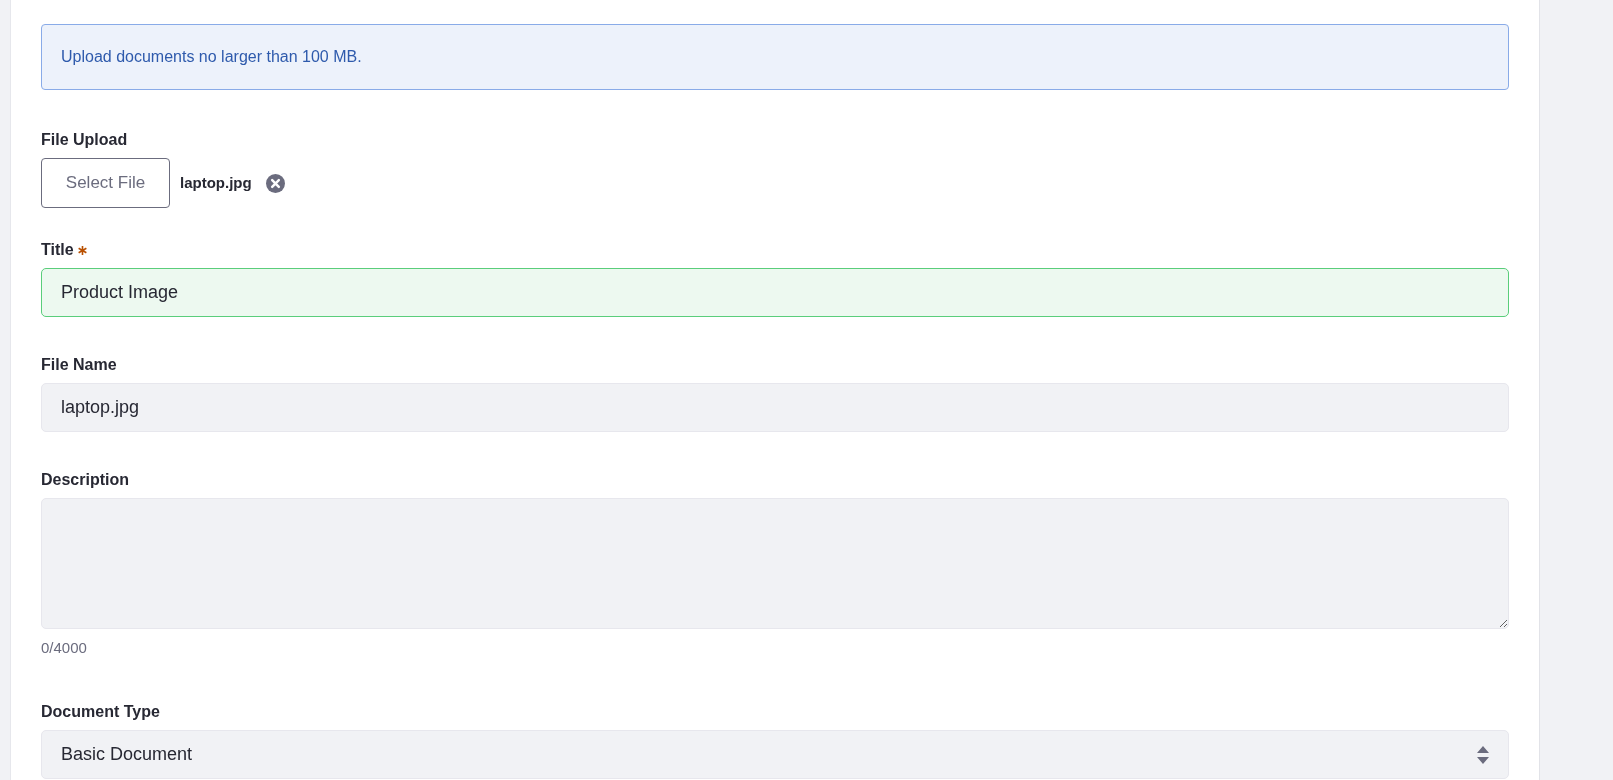 Image resolution: width=1613 pixels, height=780 pixels. What do you see at coordinates (775, 57) in the screenshot?
I see `info-alert: Upload documents no larger than 100 MB.` at bounding box center [775, 57].